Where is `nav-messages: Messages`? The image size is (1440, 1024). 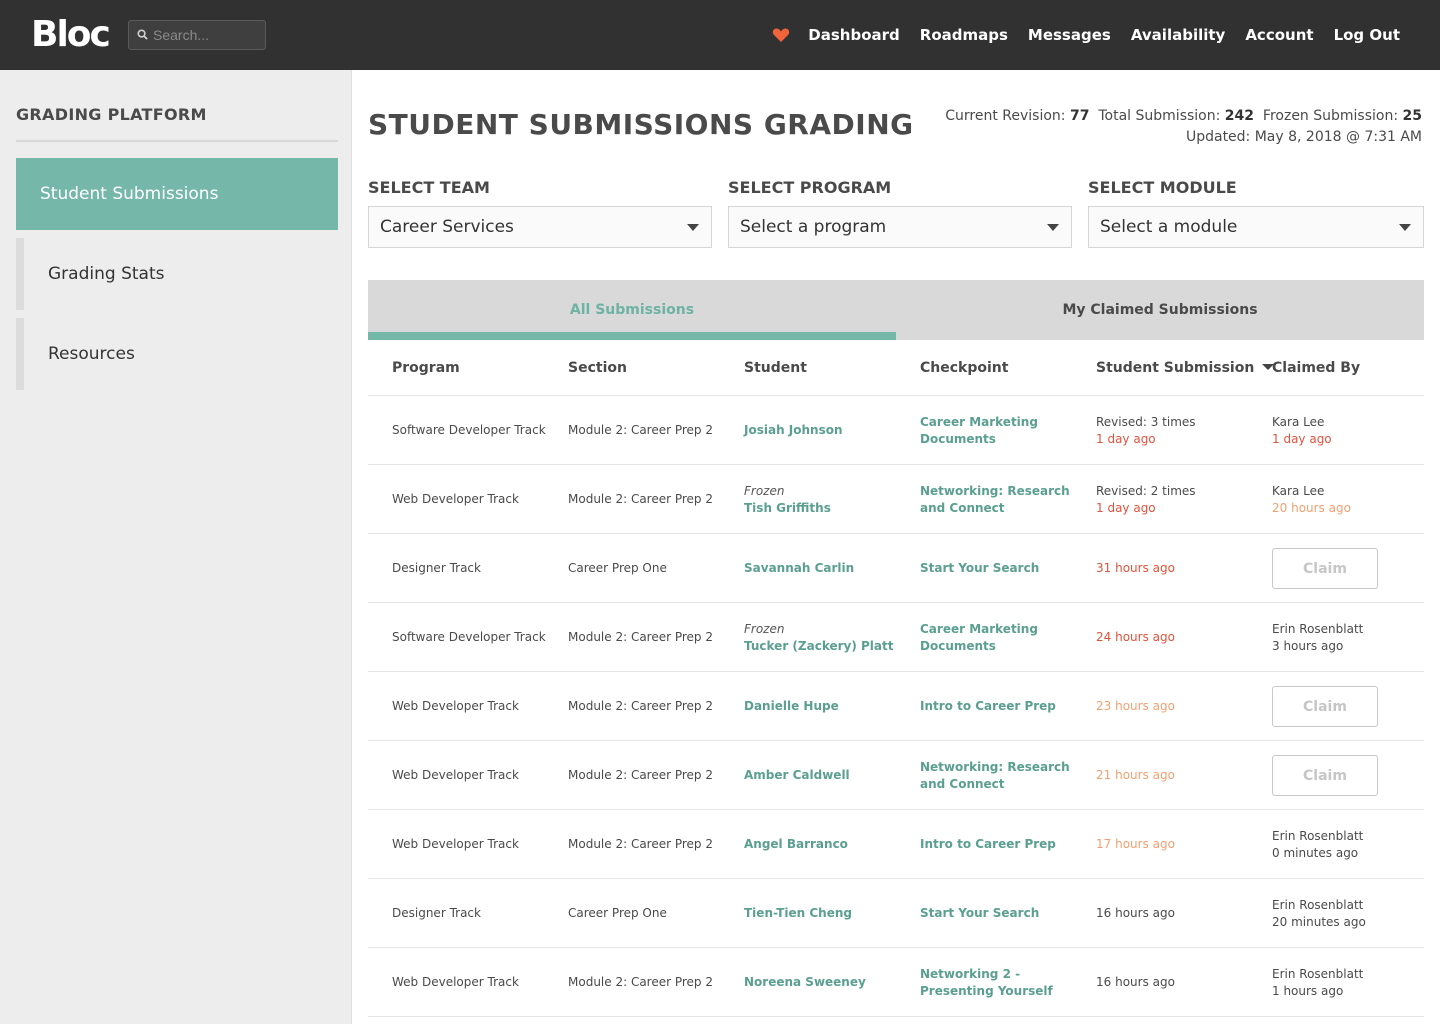
nav-messages: Messages is located at coordinates (1069, 35).